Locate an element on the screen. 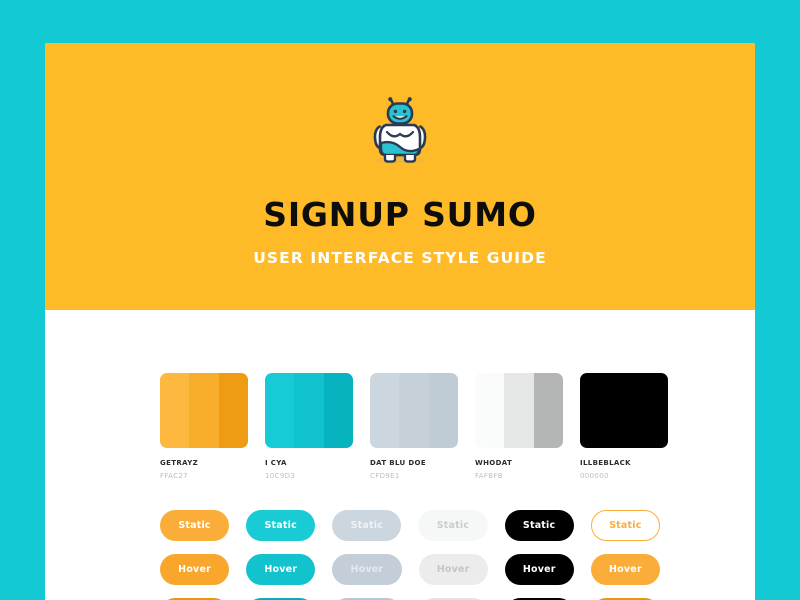 The width and height of the screenshot is (800, 600). button-static-5: Static is located at coordinates (539, 525).